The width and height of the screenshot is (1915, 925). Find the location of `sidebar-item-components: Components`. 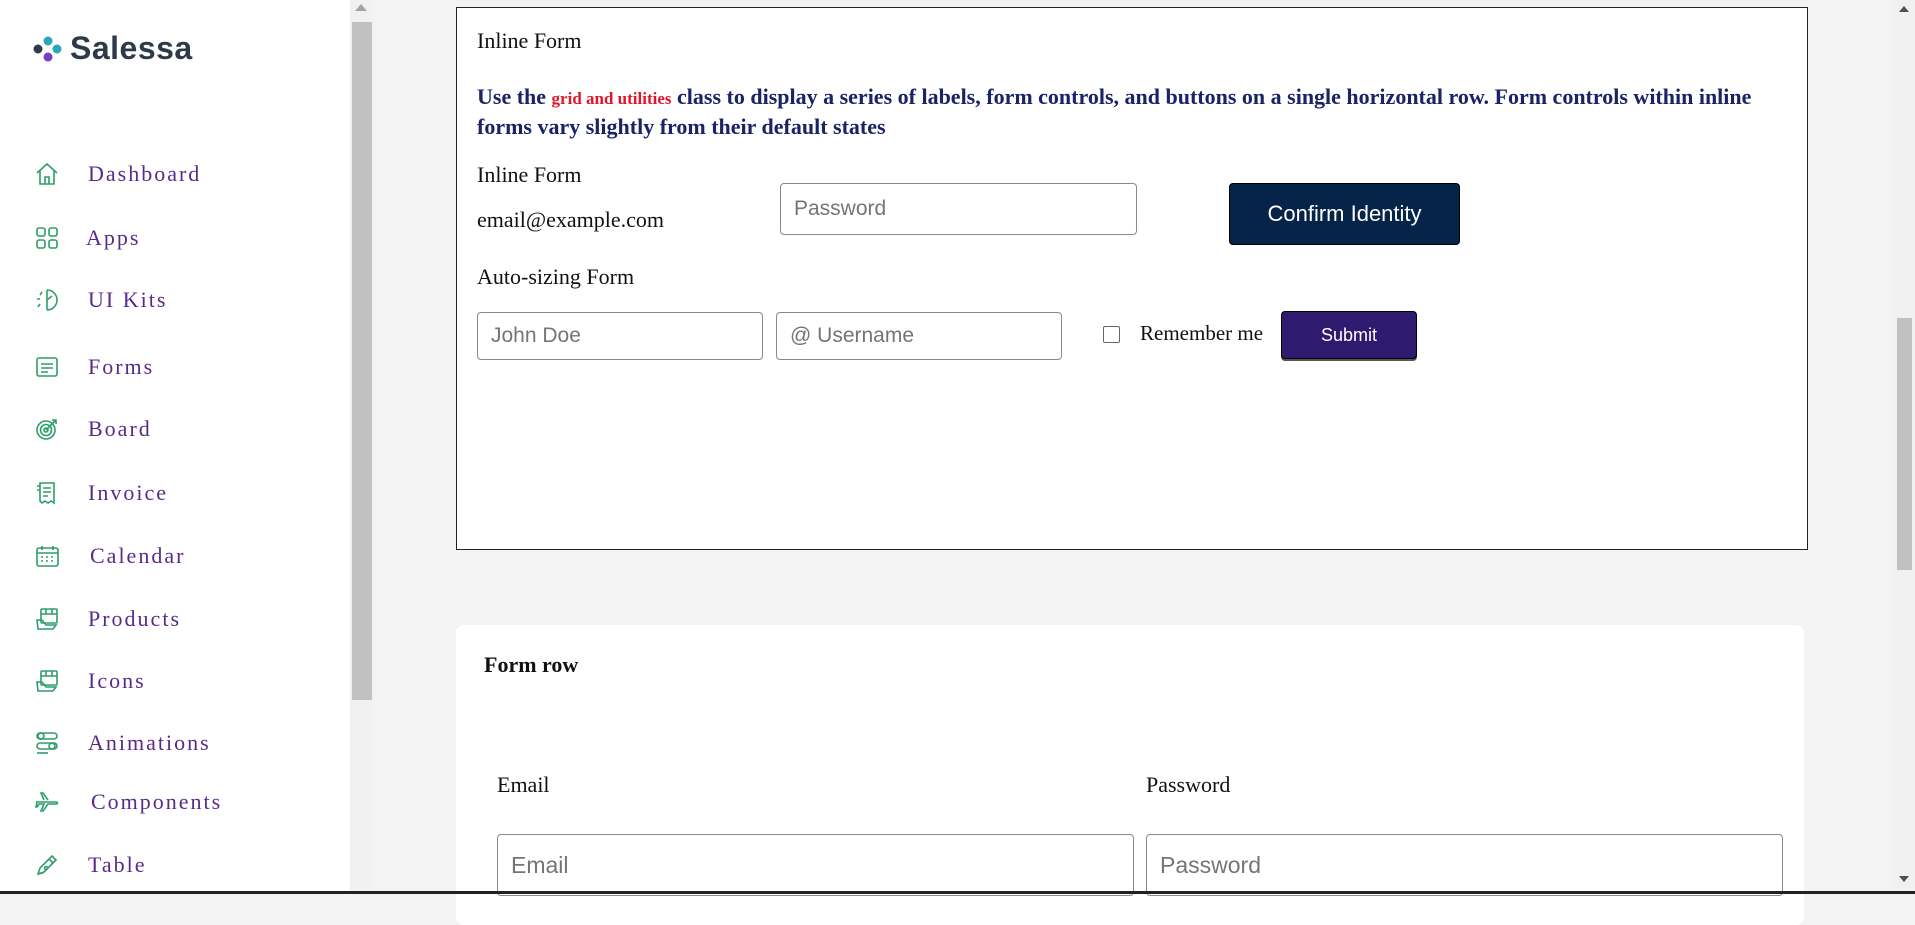

sidebar-item-components: Components is located at coordinates (128, 802).